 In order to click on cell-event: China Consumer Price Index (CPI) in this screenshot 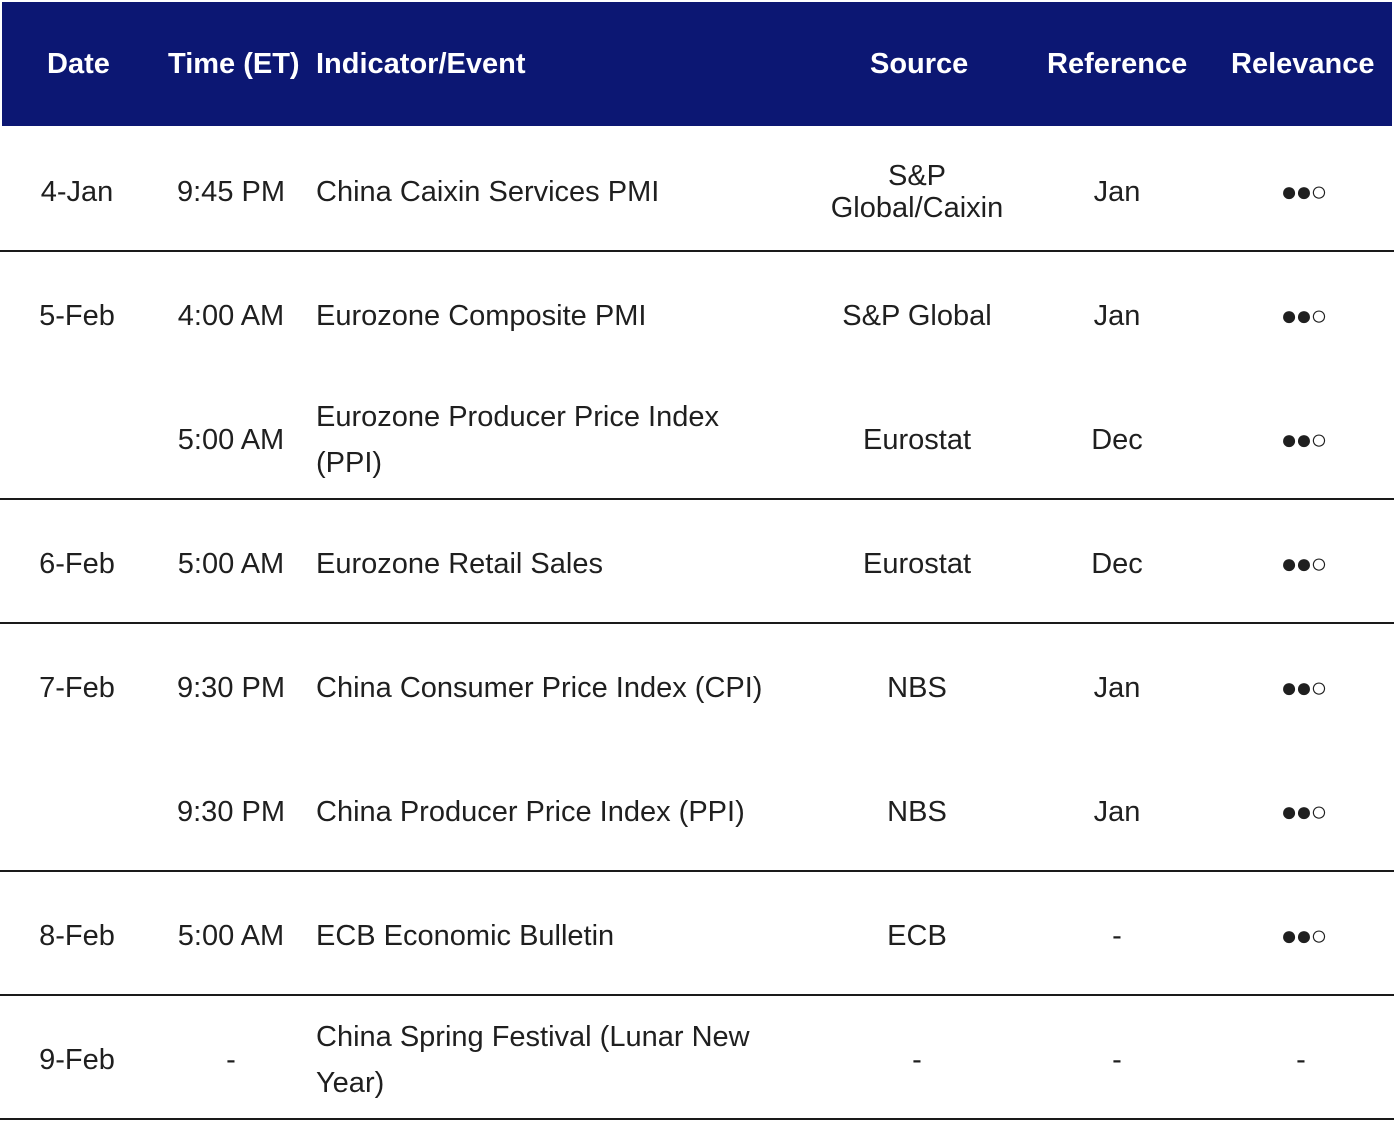, I will do `click(539, 688)`.